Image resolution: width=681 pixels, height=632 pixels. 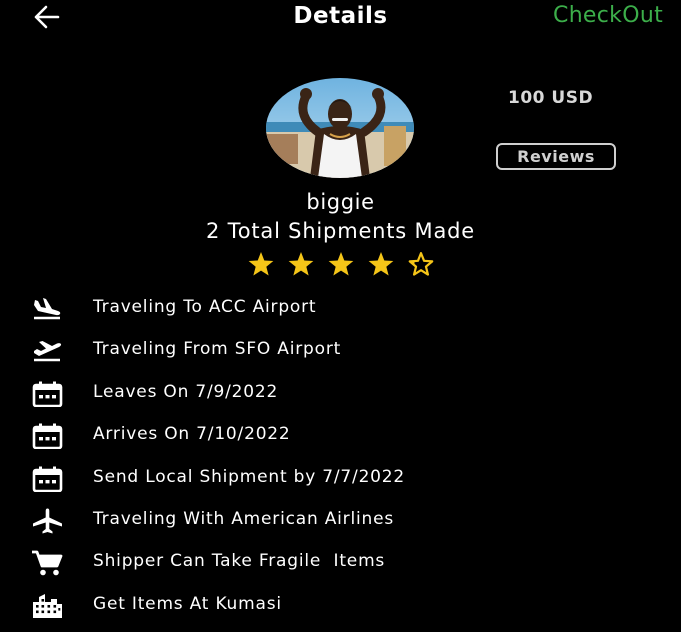 What do you see at coordinates (47, 520) in the screenshot?
I see `airplane-icon` at bounding box center [47, 520].